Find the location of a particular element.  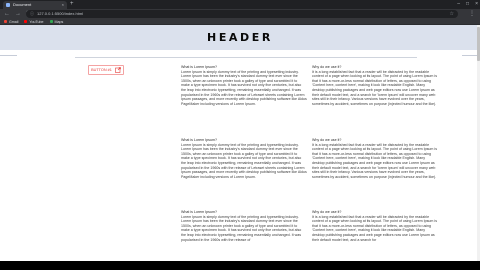

bookmark-label: Maps is located at coordinates (59, 21).